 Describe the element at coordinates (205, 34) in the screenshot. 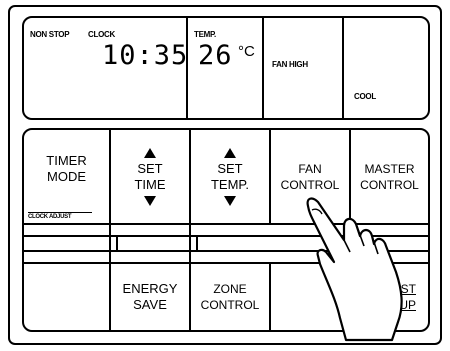

I see `temp-label: TEMP.` at that location.